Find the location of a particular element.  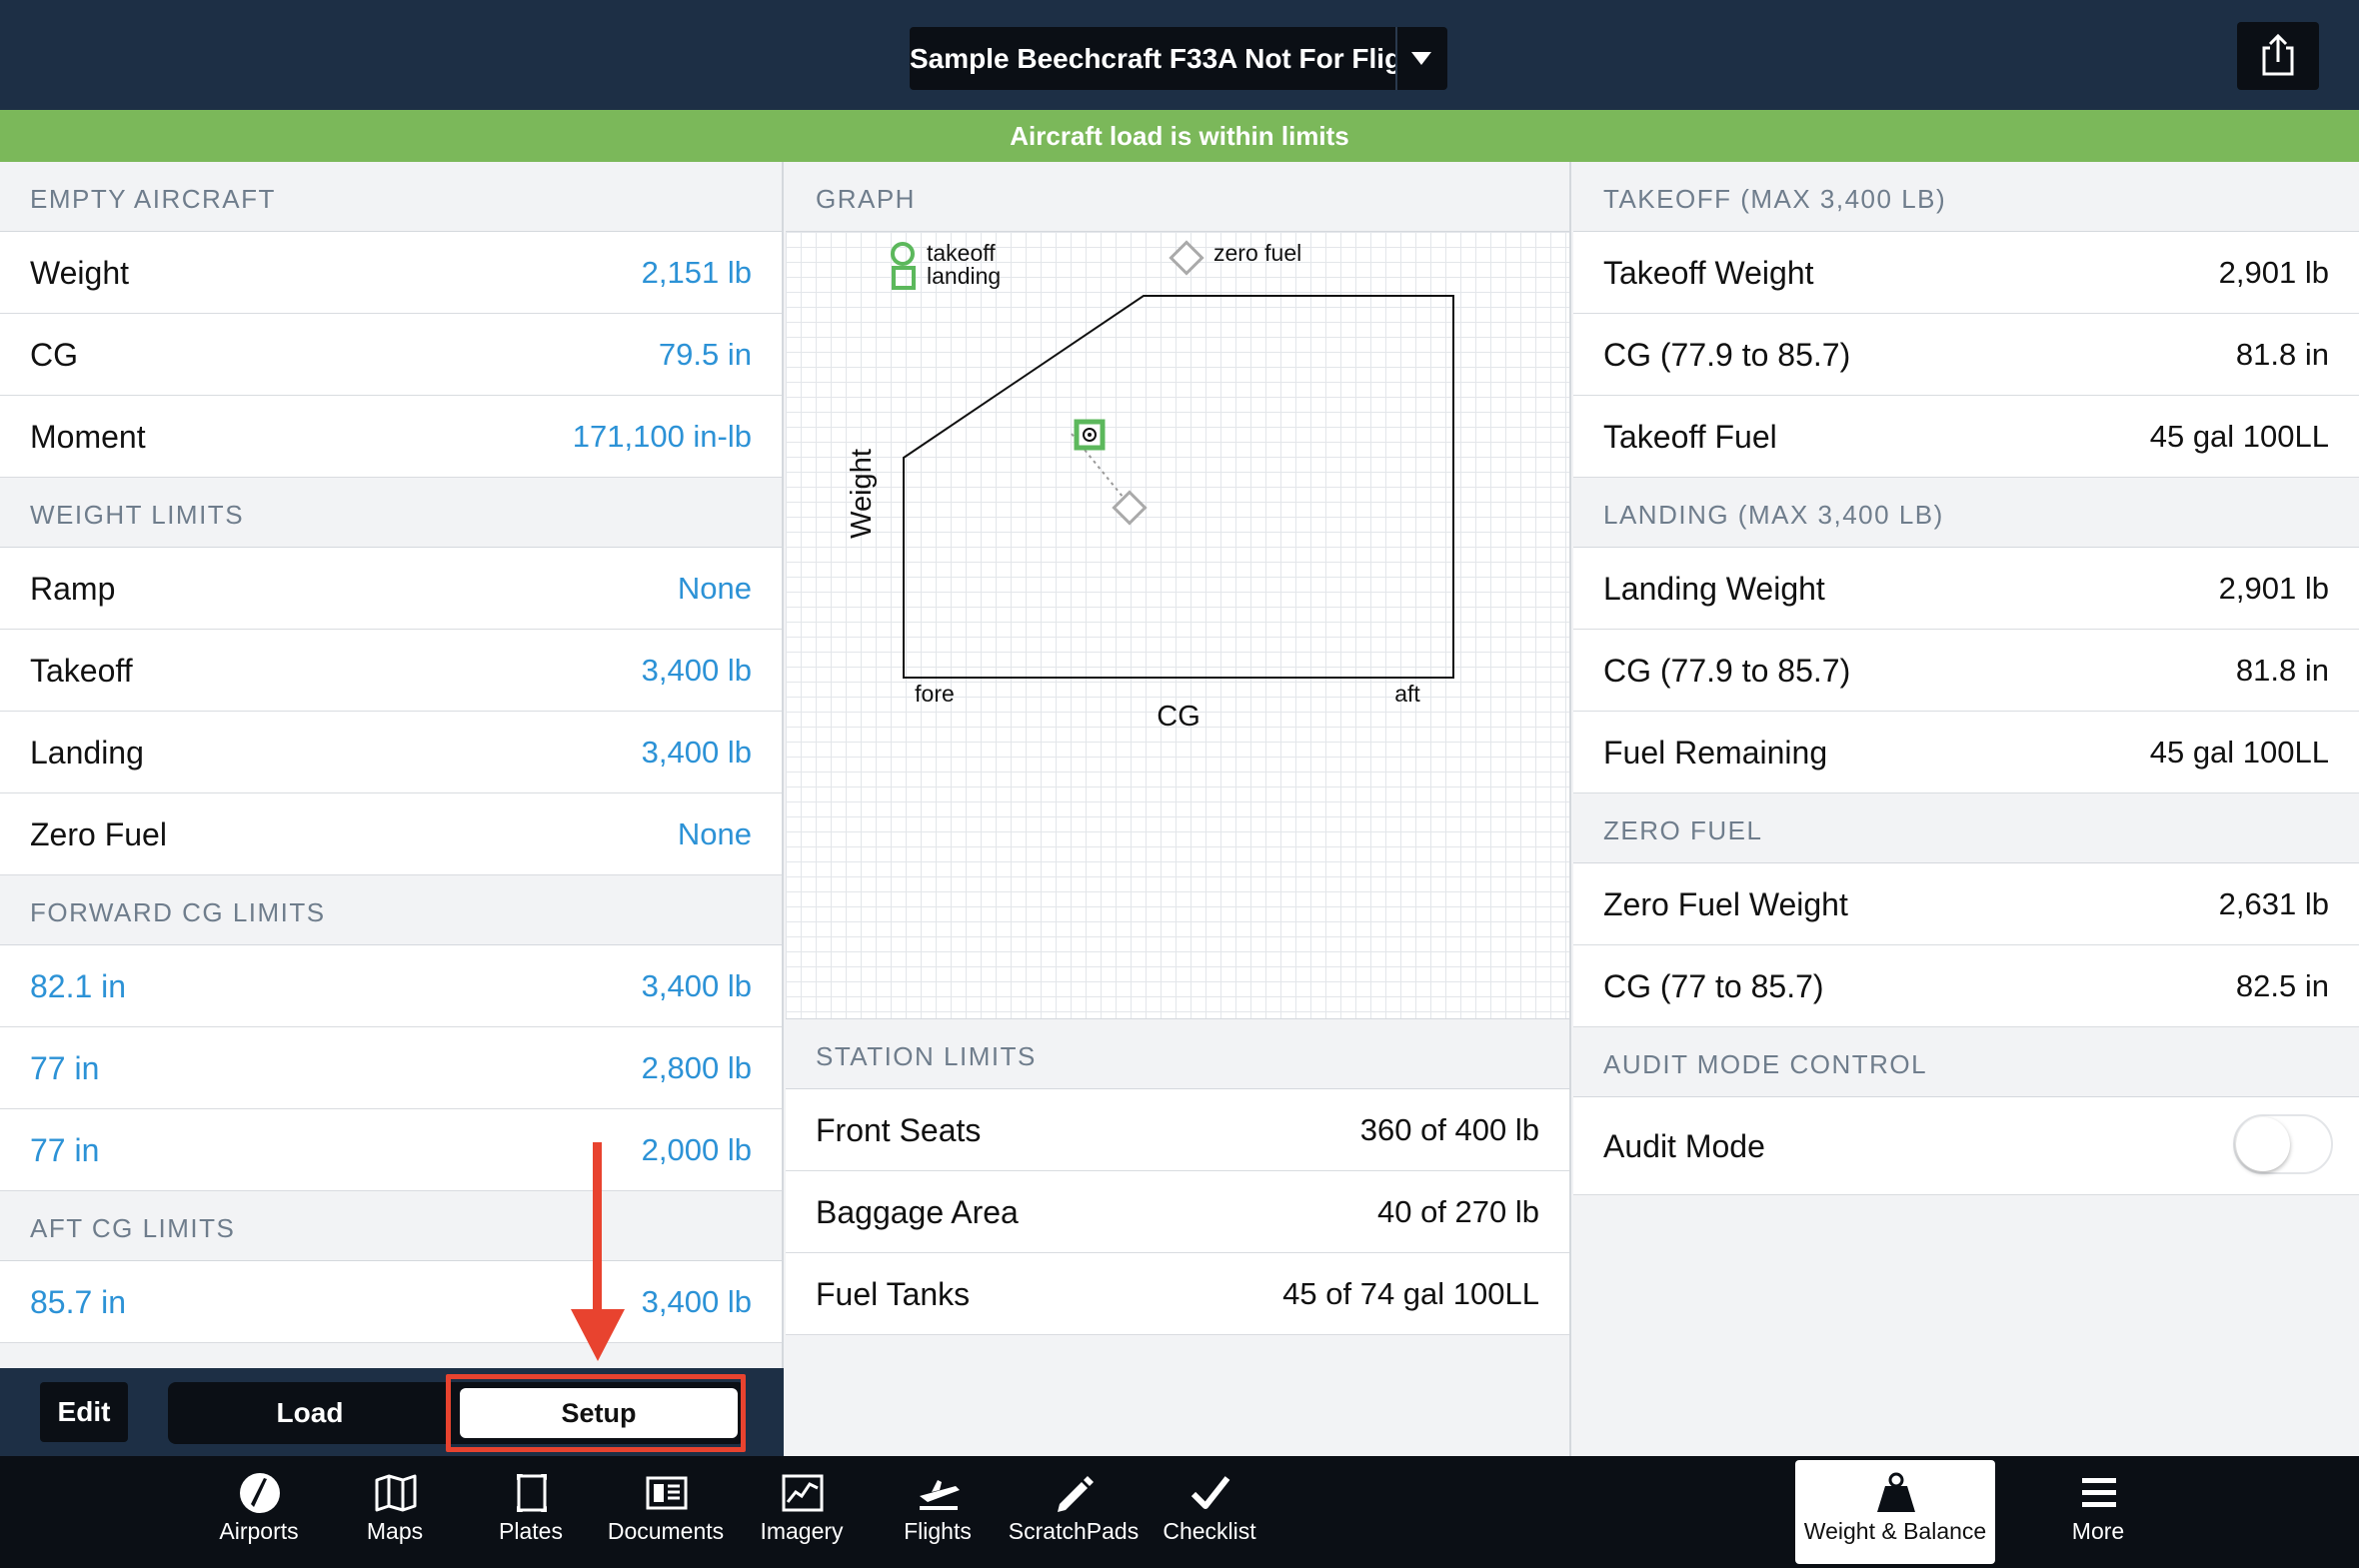

tab-checklist: Checklist is located at coordinates (1209, 1512).